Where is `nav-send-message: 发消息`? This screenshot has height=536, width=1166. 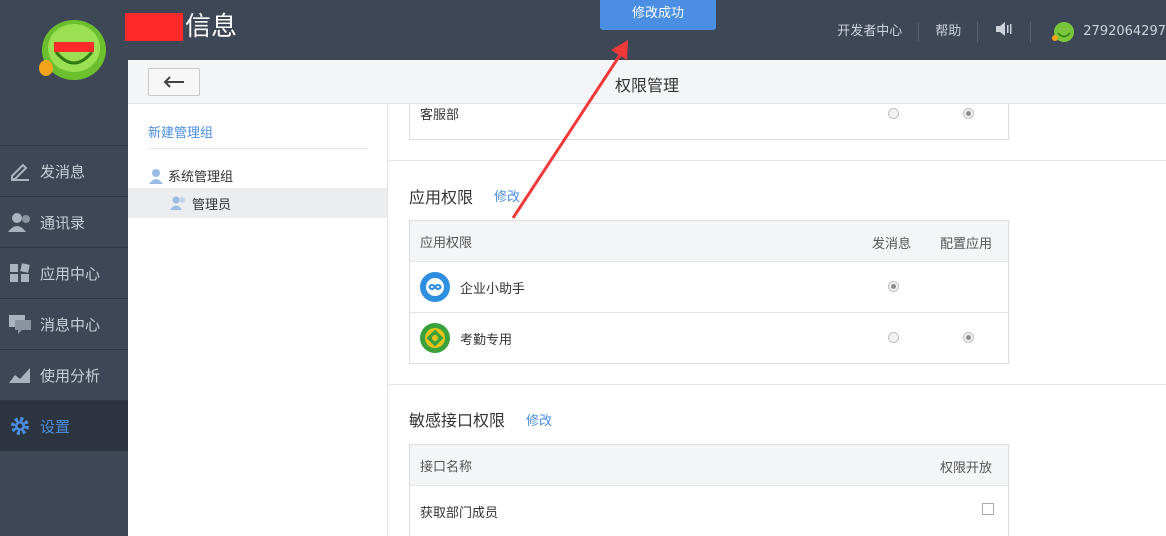 nav-send-message: 发消息 is located at coordinates (64, 170).